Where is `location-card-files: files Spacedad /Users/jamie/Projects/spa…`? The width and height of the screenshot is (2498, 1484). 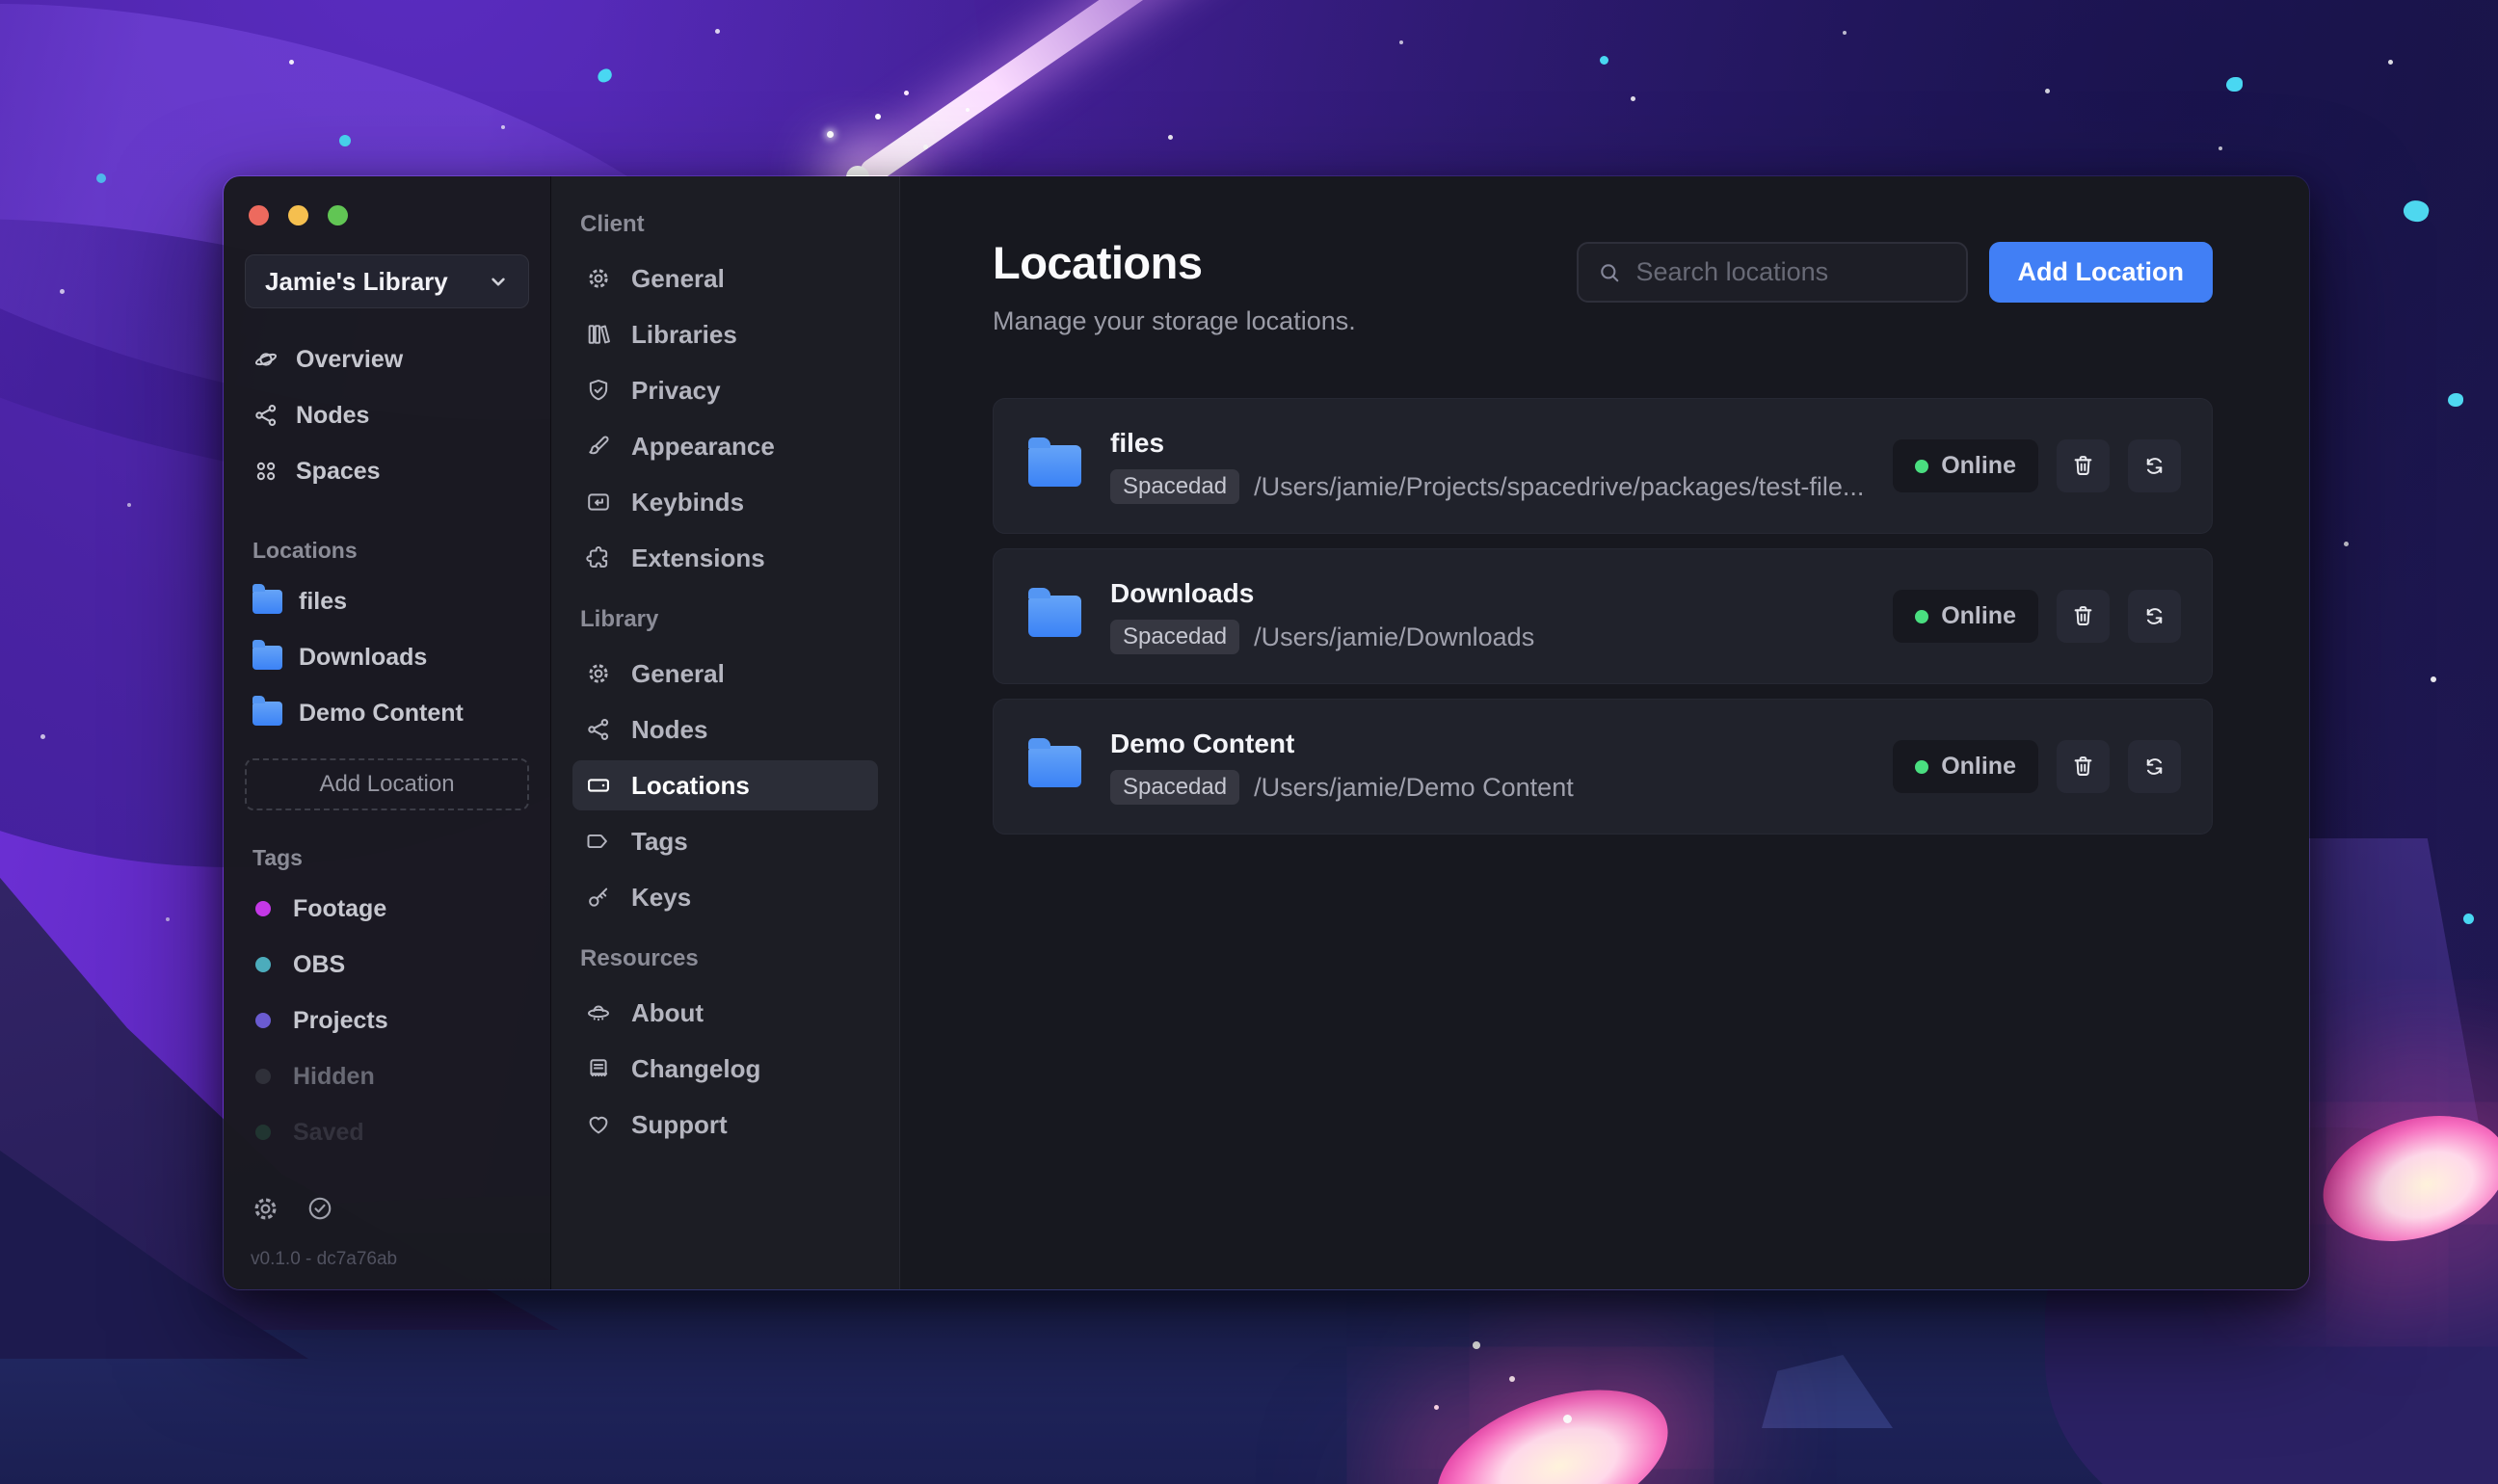
location-card-files: files Spacedad /Users/jamie/Projects/spa… is located at coordinates (1603, 466).